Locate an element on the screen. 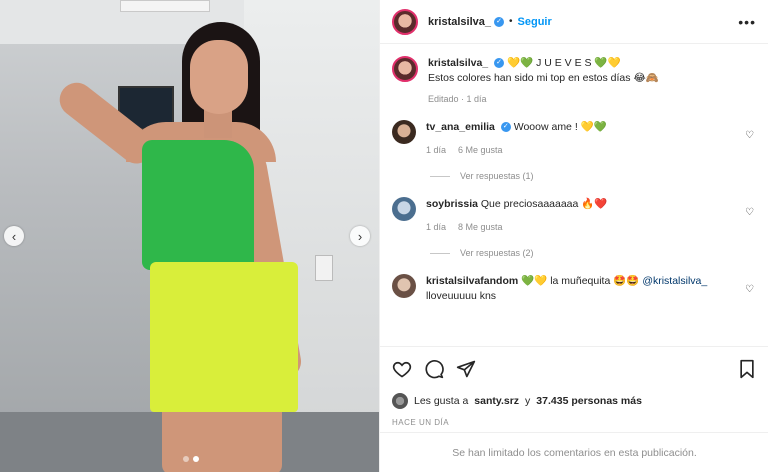 The width and height of the screenshot is (768, 472). view-replies-button: Ver respuestas (1) is located at coordinates (582, 176).